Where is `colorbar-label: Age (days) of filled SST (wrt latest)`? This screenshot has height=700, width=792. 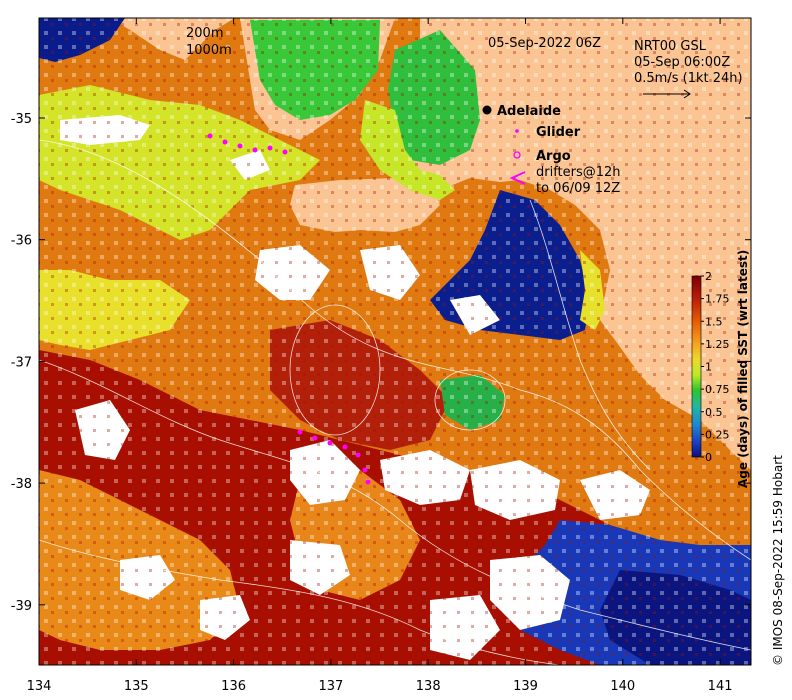 colorbar-label: Age (days) of filled SST (wrt latest) is located at coordinates (743, 369).